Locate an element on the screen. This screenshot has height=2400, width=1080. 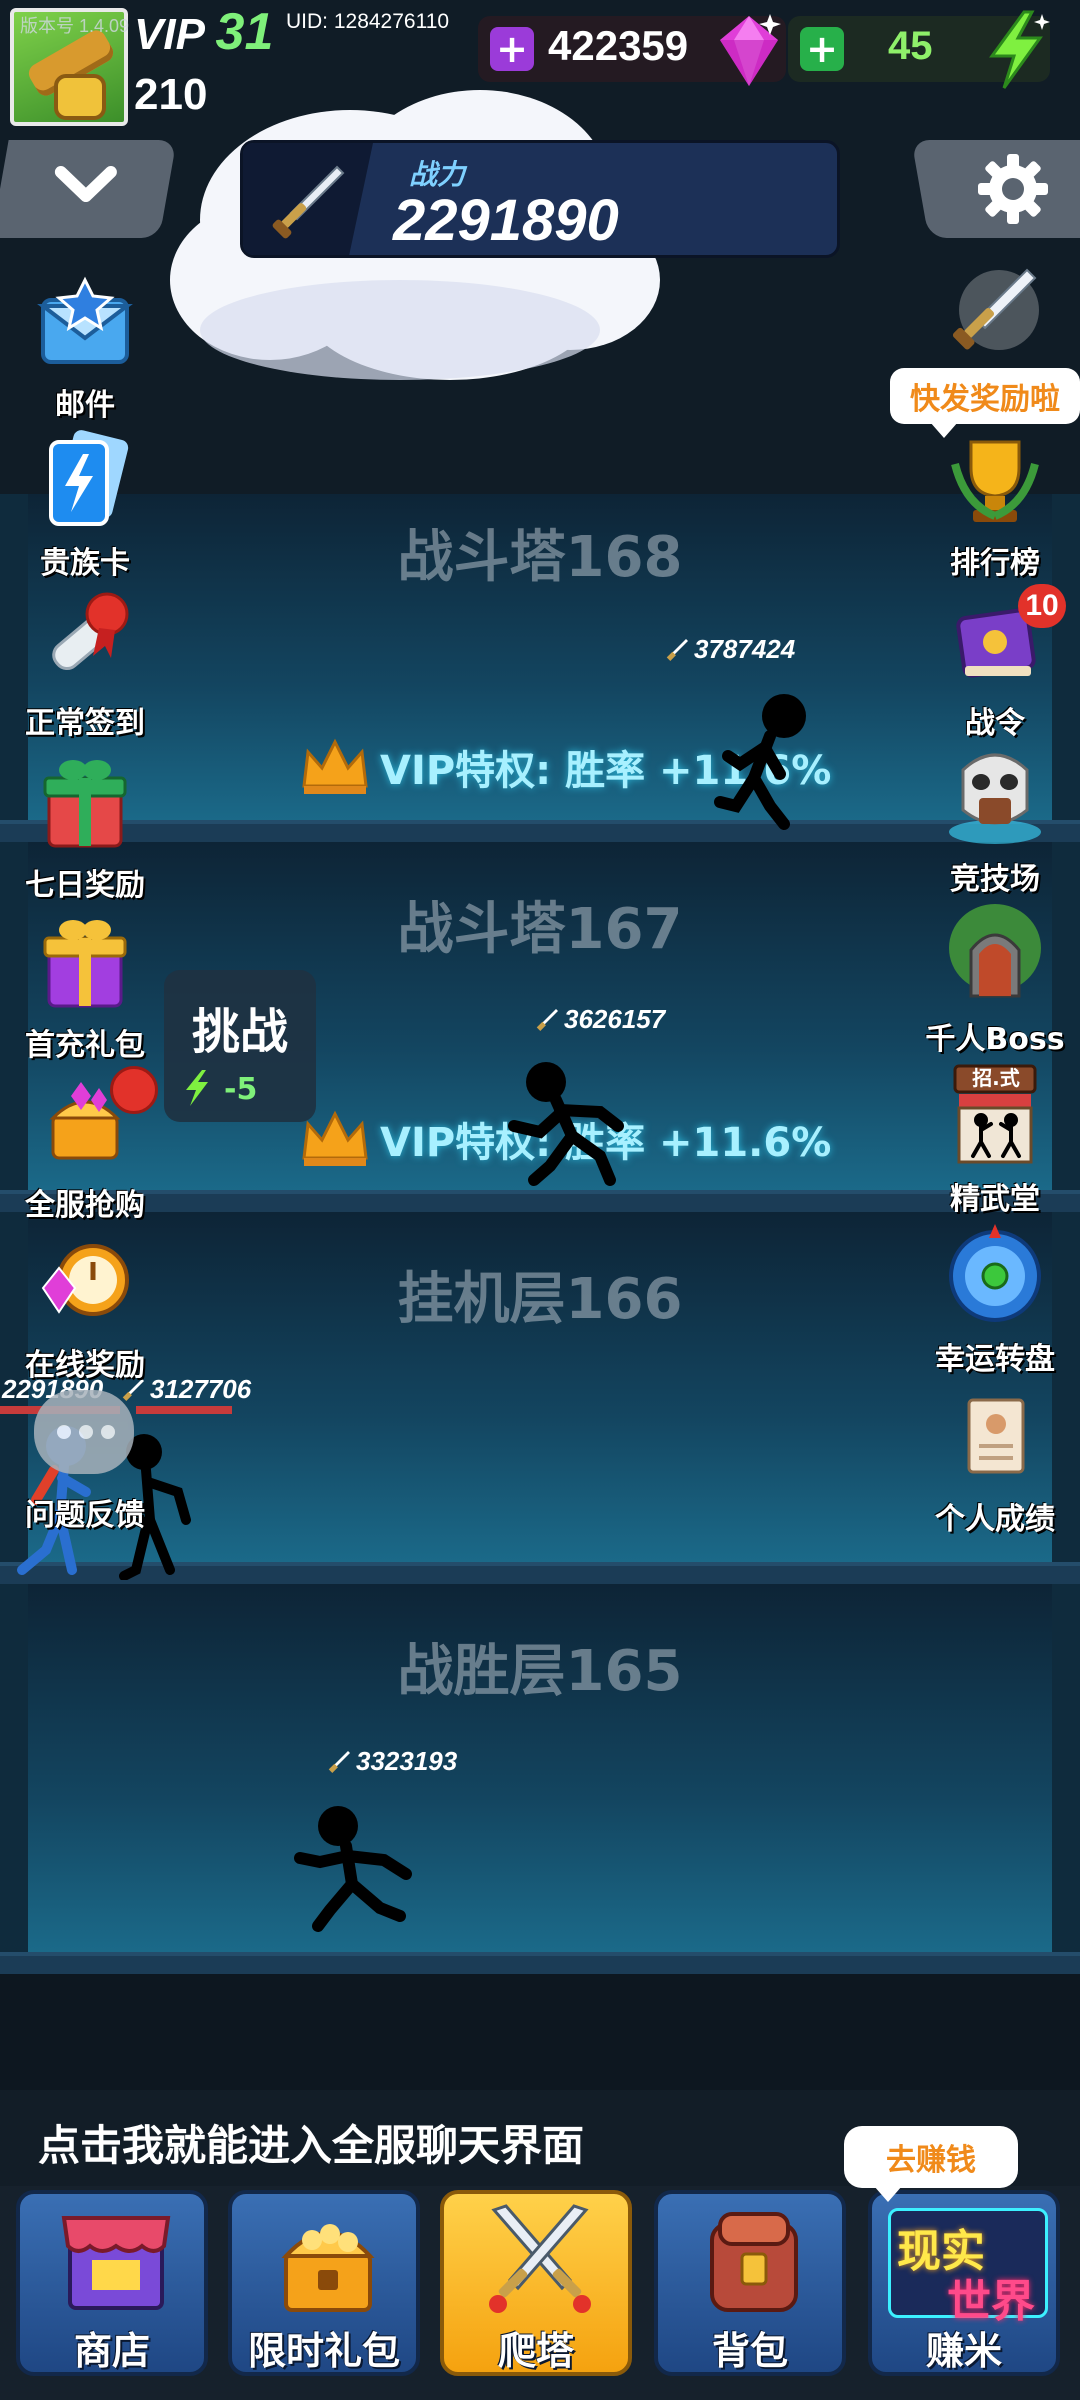
lucky-wheel-icon is located at coordinates (995, 1273).